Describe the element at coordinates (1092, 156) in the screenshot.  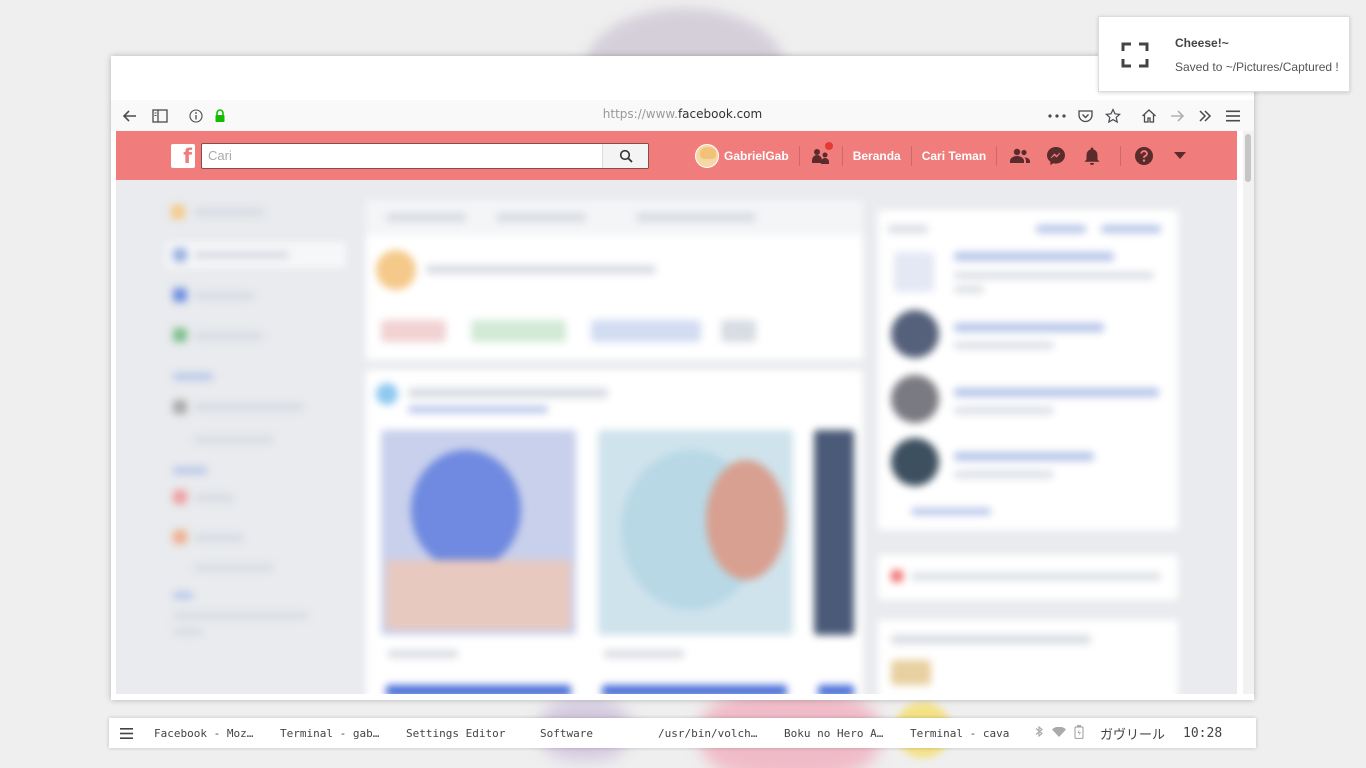
I see `notifications-bell-icon` at that location.